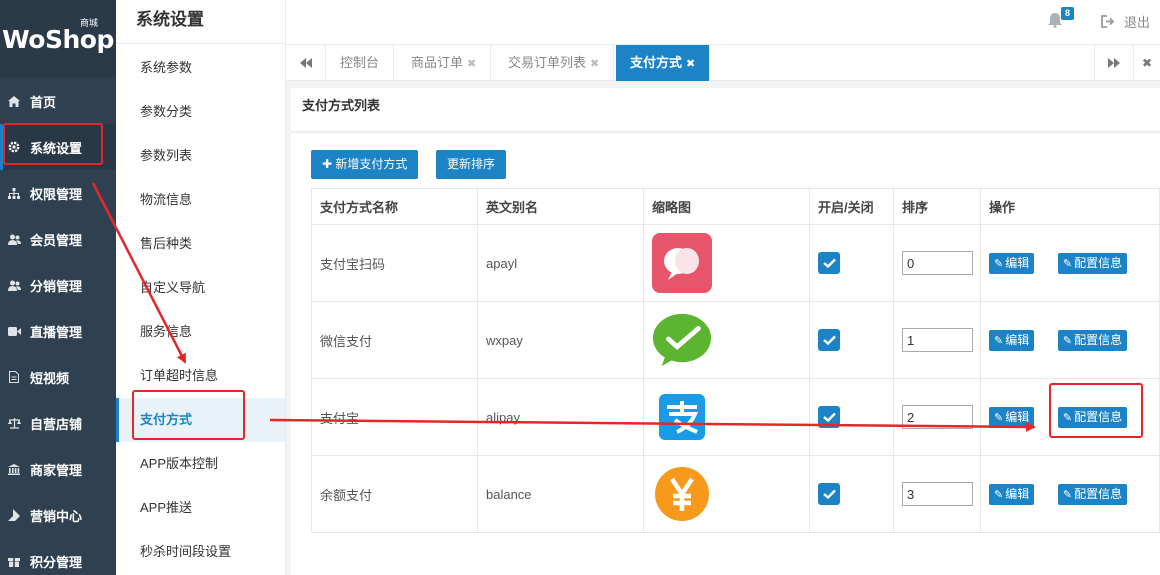 The image size is (1160, 575). Describe the element at coordinates (58, 239) in the screenshot. I see `sidebar-item-members: 会员管理` at that location.